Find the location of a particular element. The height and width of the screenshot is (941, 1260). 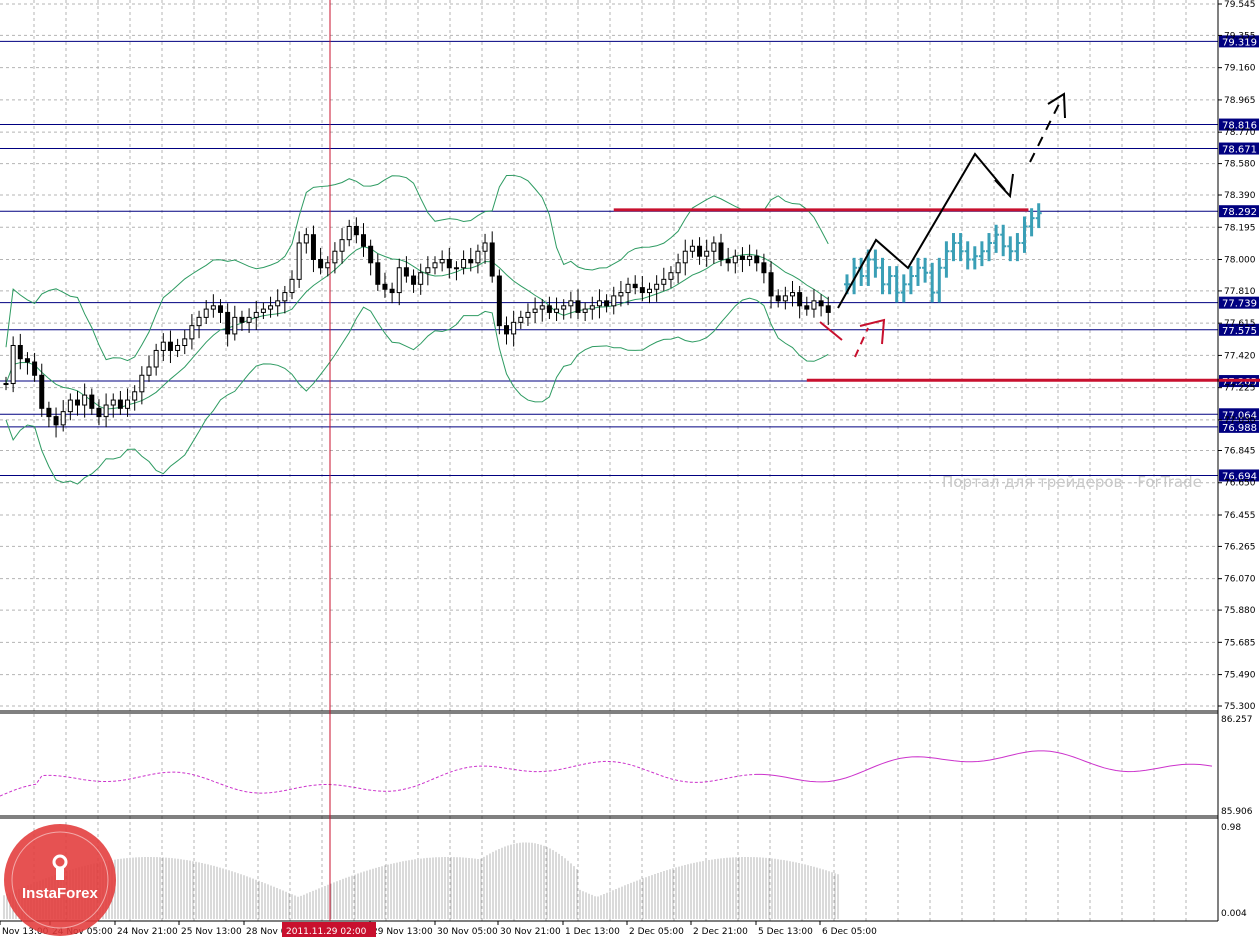

time-tick-label: 29 Nov 13:00 is located at coordinates (402, 932).